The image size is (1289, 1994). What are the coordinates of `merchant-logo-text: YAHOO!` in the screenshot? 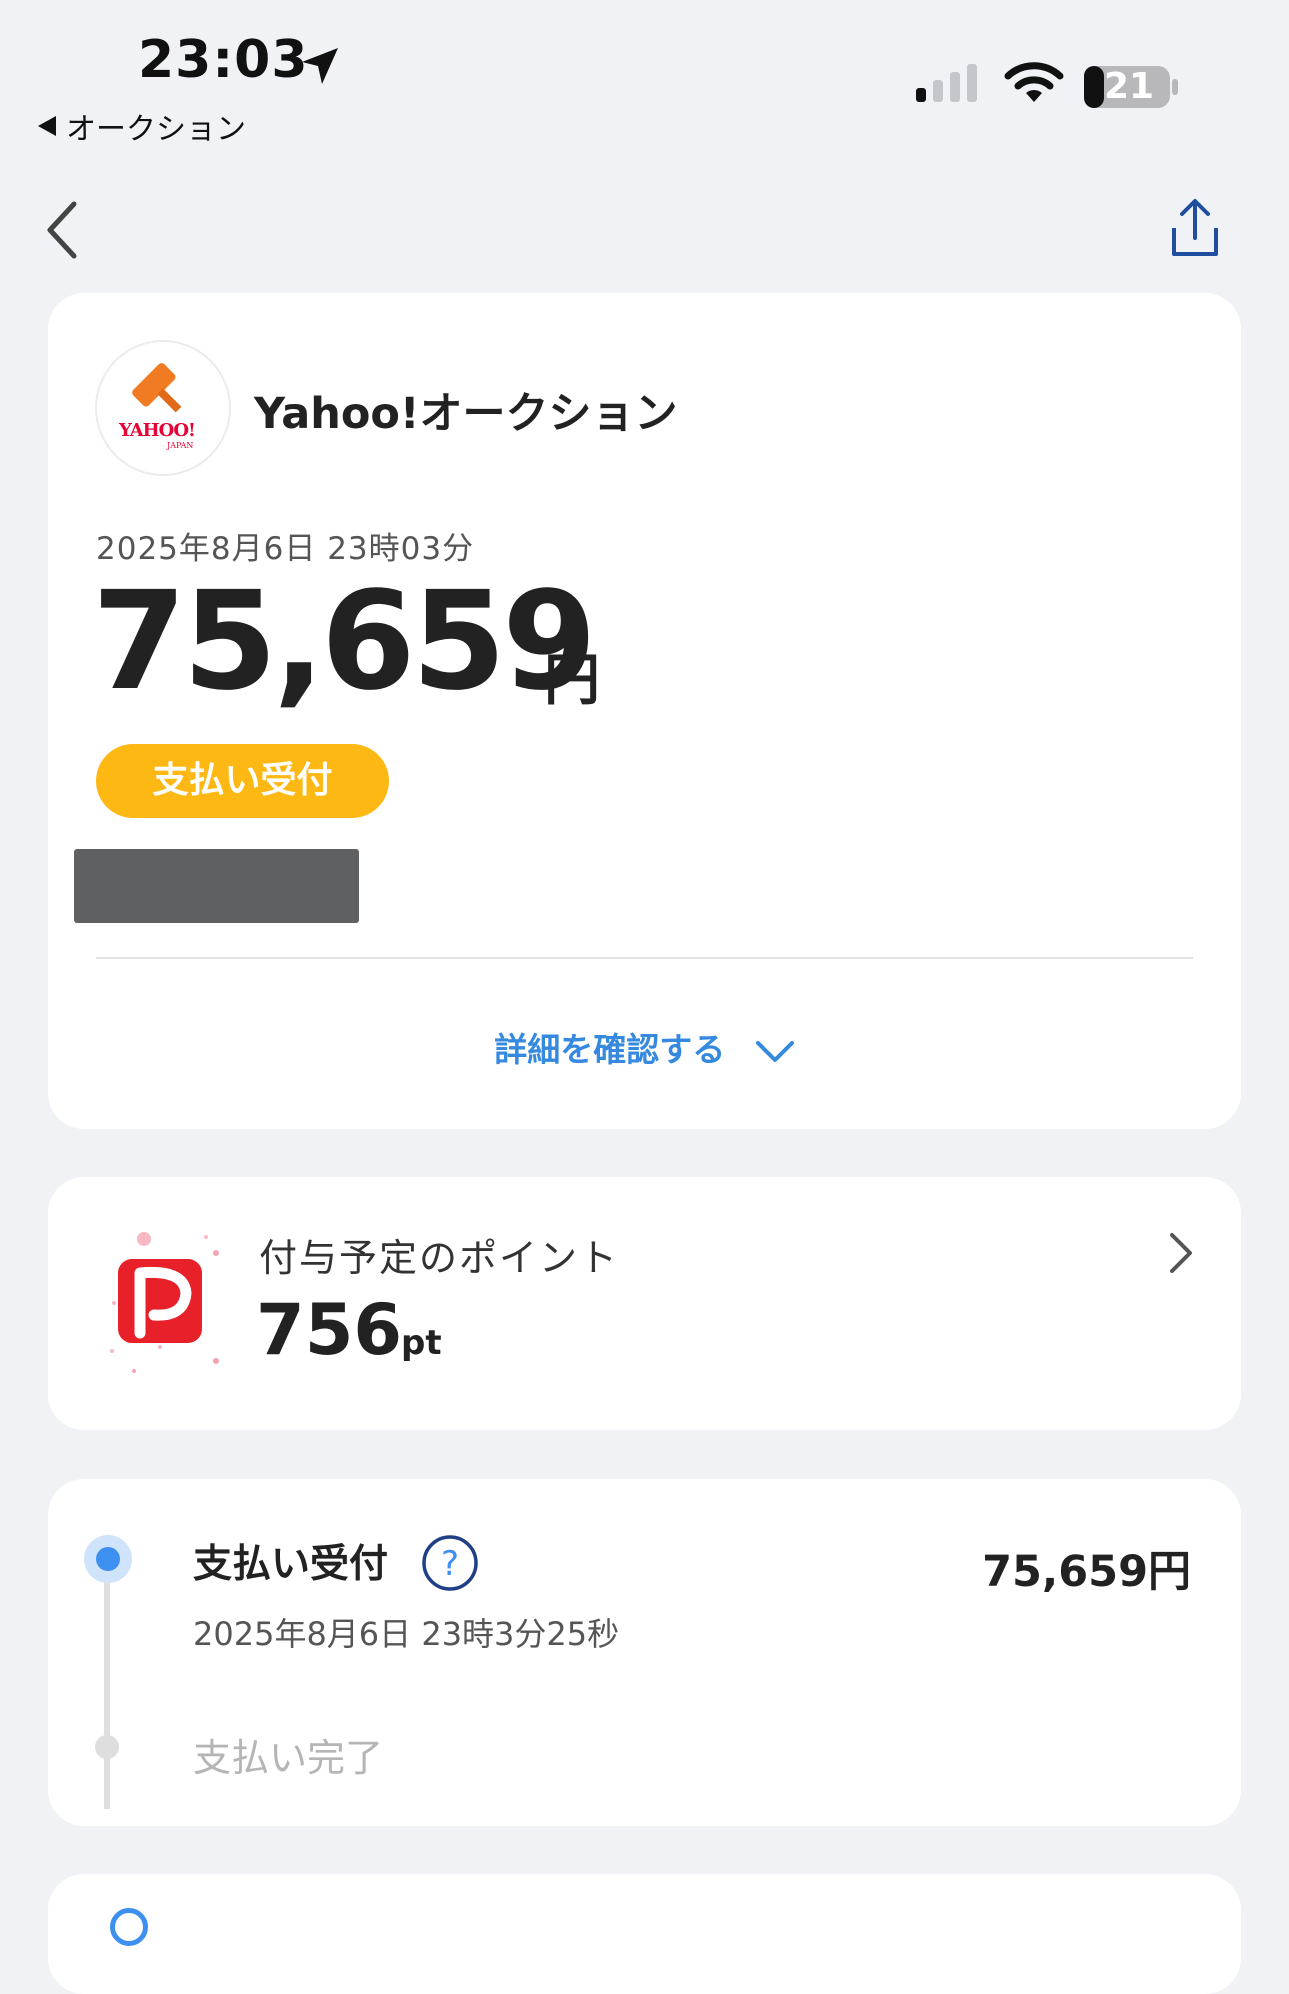 It's located at (157, 430).